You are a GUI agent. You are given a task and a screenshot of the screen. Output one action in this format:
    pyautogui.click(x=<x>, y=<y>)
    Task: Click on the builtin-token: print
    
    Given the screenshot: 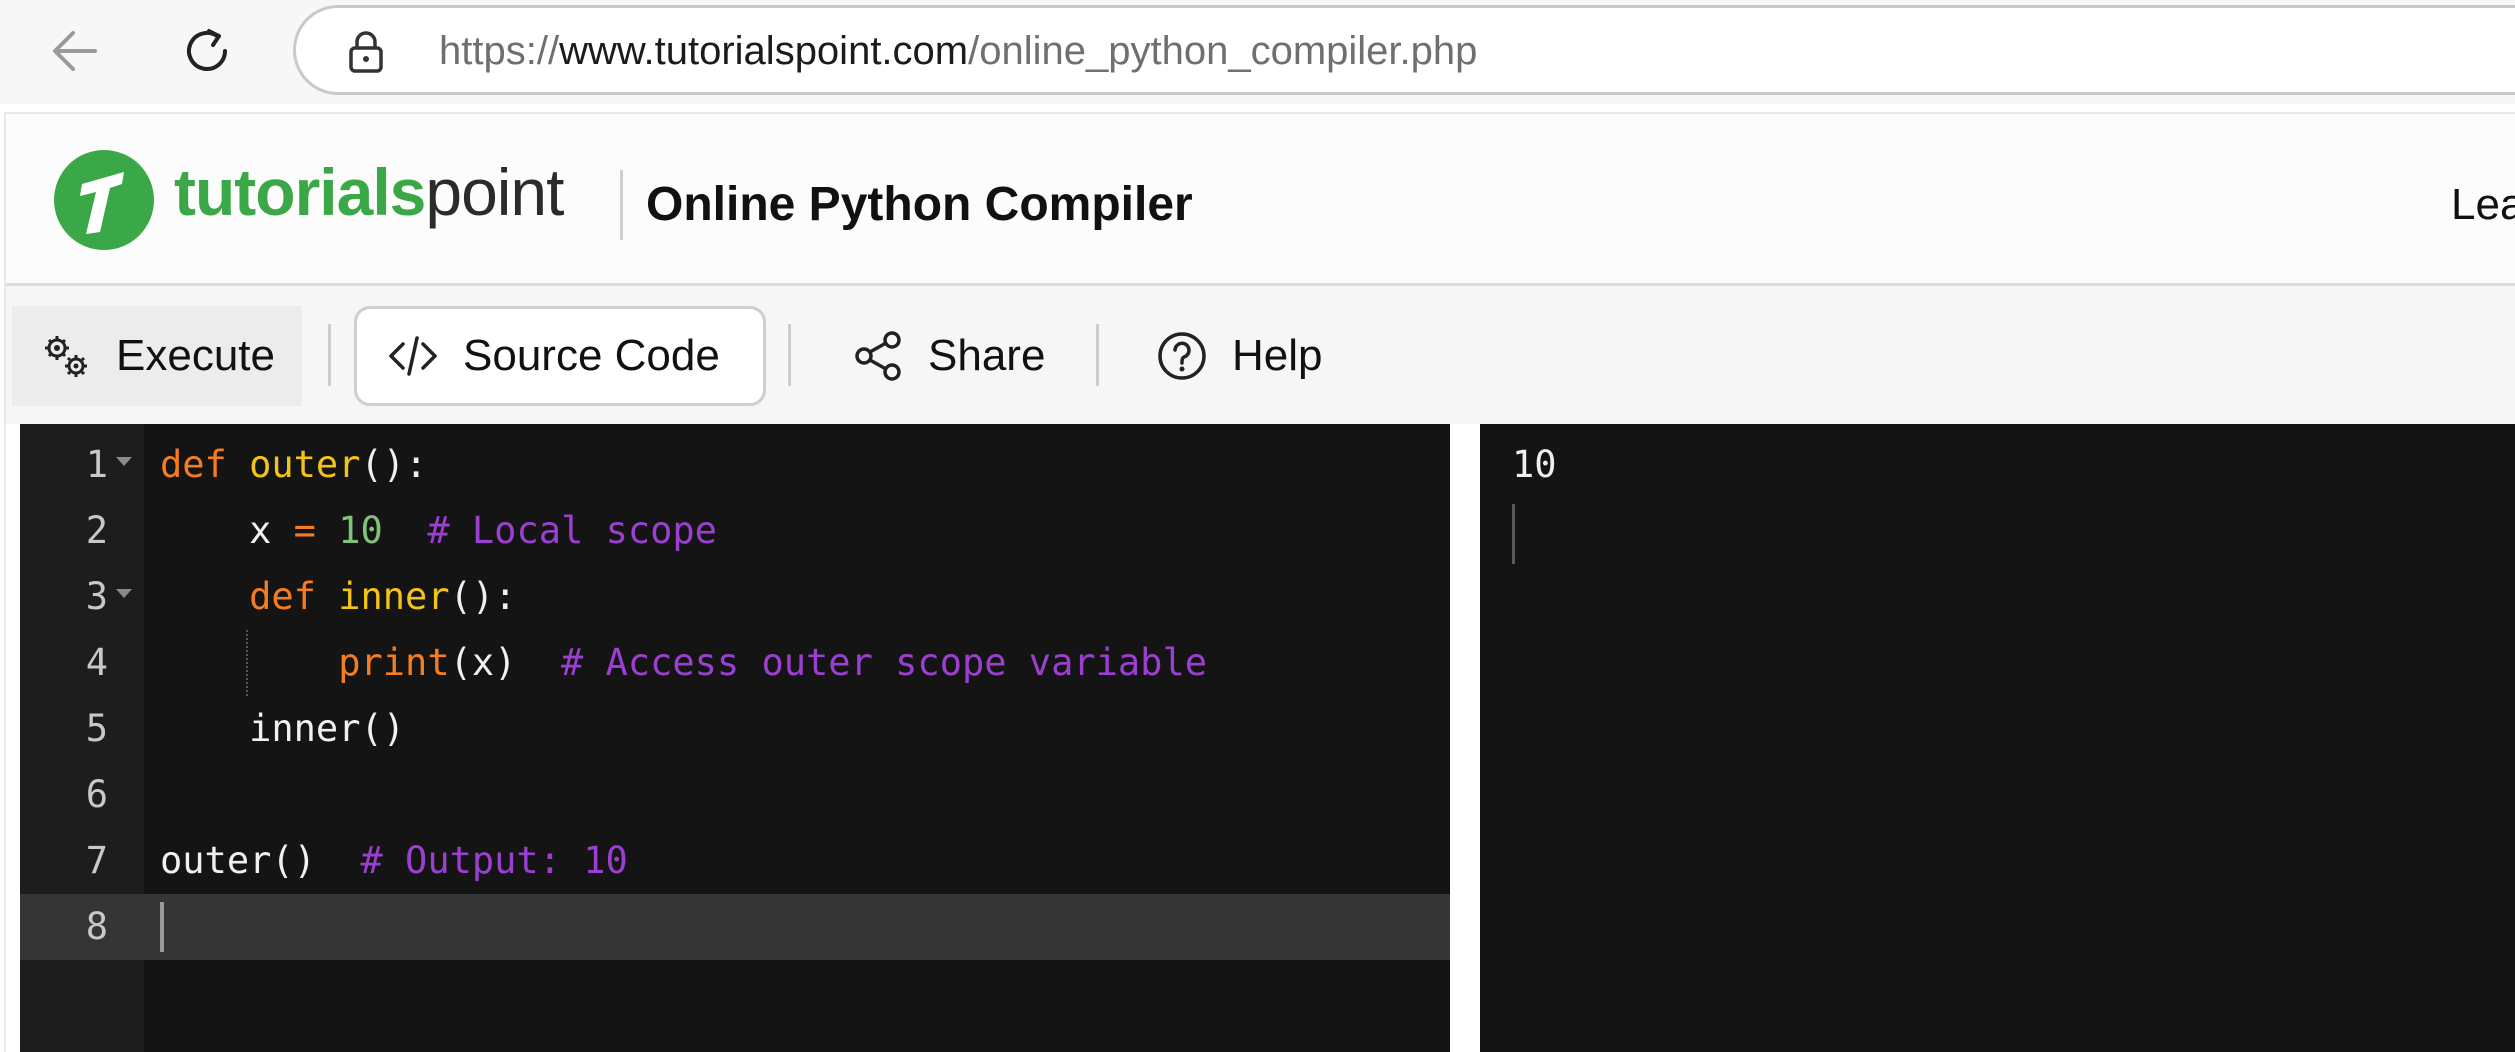 What is the action you would take?
    pyautogui.click(x=394, y=662)
    